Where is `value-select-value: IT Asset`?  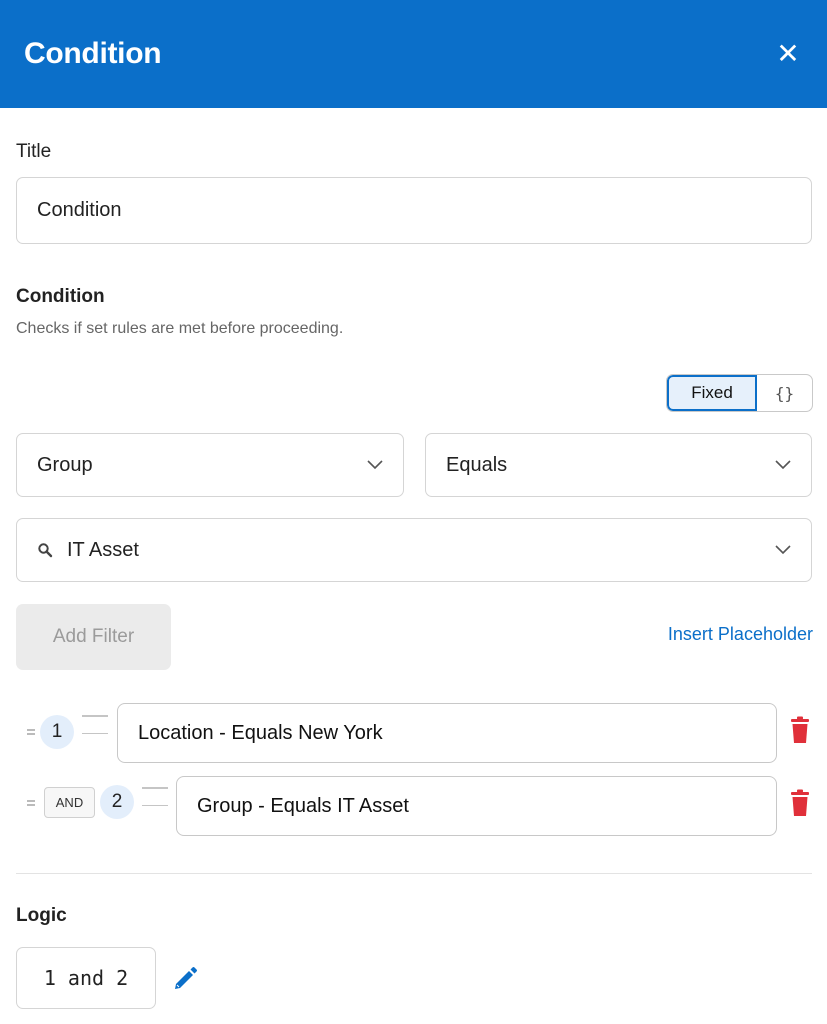
value-select-value: IT Asset is located at coordinates (103, 549).